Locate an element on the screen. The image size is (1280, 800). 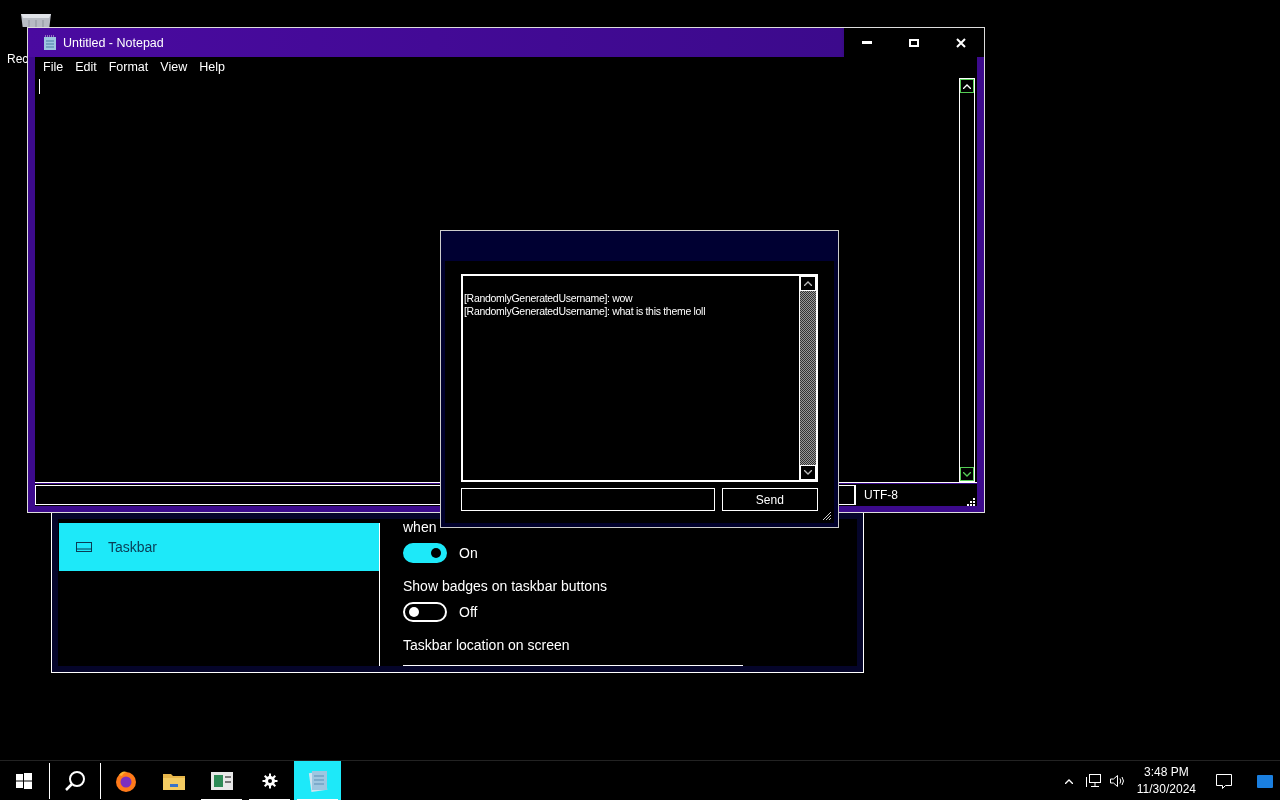
folder-icon is located at coordinates (173, 781).